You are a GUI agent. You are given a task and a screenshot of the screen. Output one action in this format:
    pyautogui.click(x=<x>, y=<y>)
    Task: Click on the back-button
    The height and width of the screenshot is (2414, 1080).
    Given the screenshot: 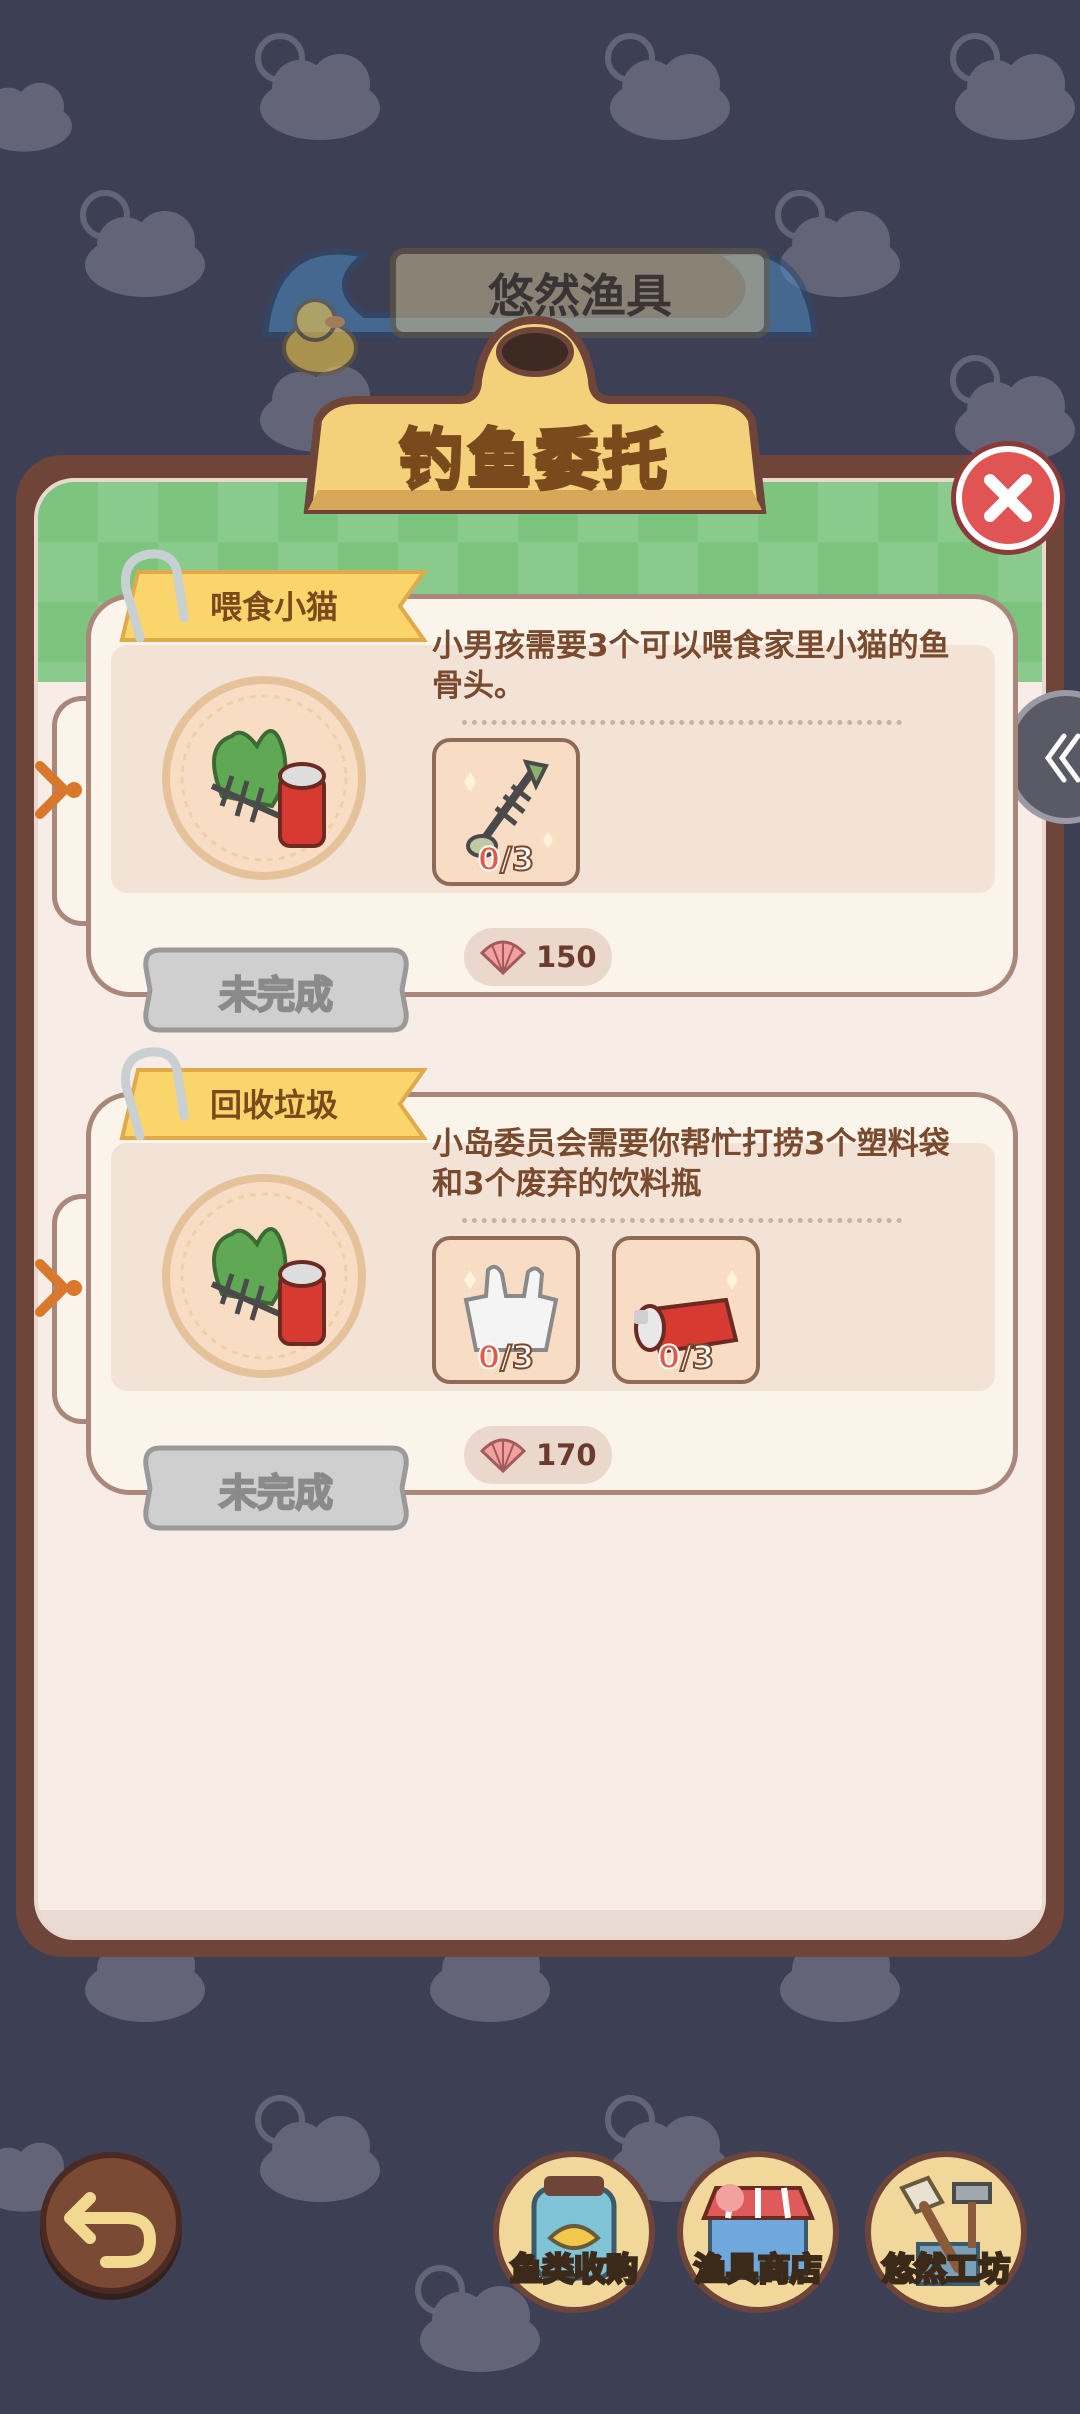 What is the action you would take?
    pyautogui.click(x=111, y=2223)
    